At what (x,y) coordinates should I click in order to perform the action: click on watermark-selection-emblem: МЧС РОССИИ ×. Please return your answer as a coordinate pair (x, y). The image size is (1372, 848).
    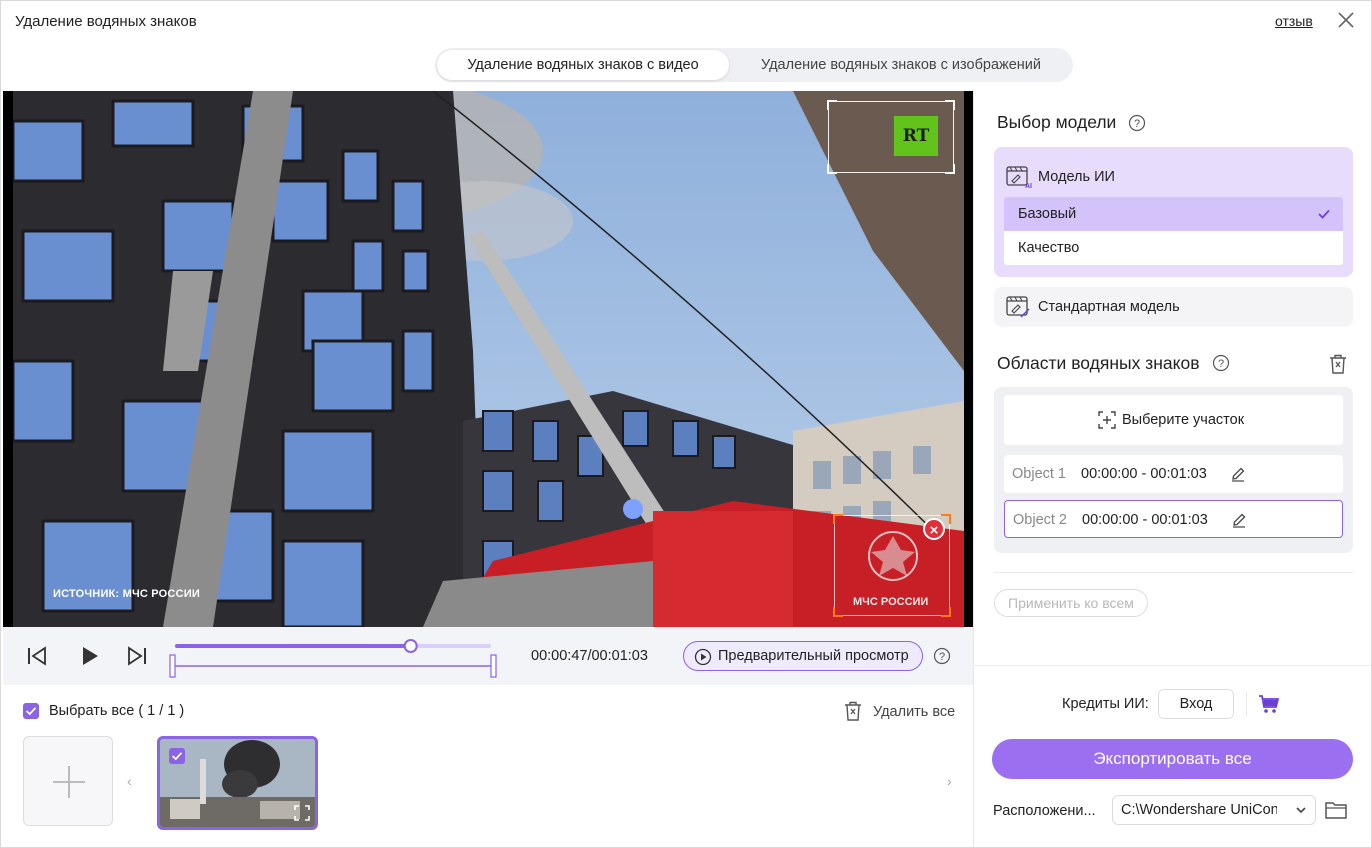
    Looking at the image, I should click on (892, 565).